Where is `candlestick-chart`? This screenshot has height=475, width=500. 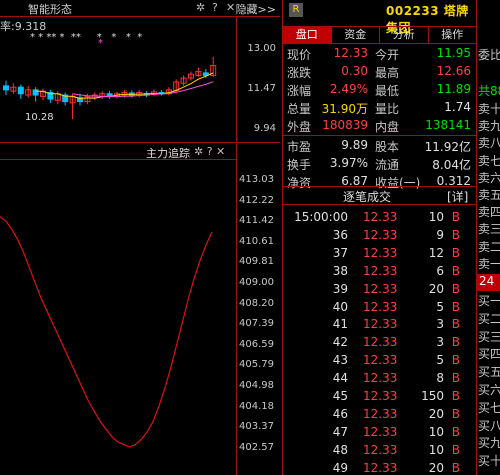
candlestick-chart is located at coordinates (110, 88).